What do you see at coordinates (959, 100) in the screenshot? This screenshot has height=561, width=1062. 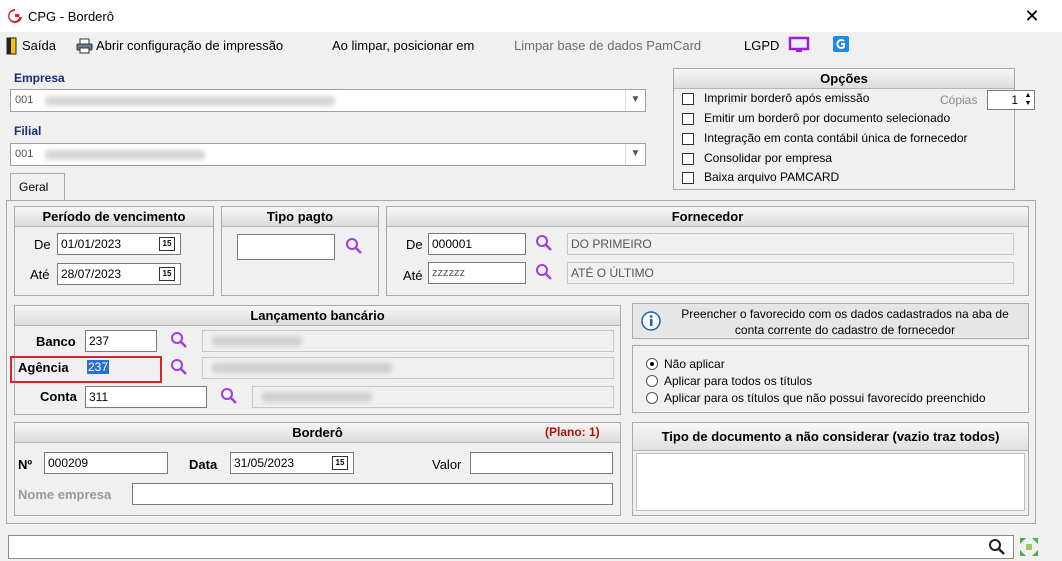 I see `copias-label: Cópias` at bounding box center [959, 100].